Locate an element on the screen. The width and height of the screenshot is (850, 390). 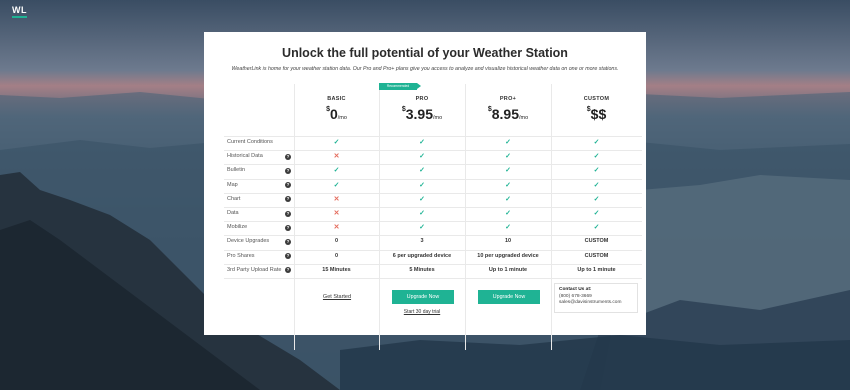
plan-price-pro-plus: $8.95/mo is located at coordinates (508, 115).